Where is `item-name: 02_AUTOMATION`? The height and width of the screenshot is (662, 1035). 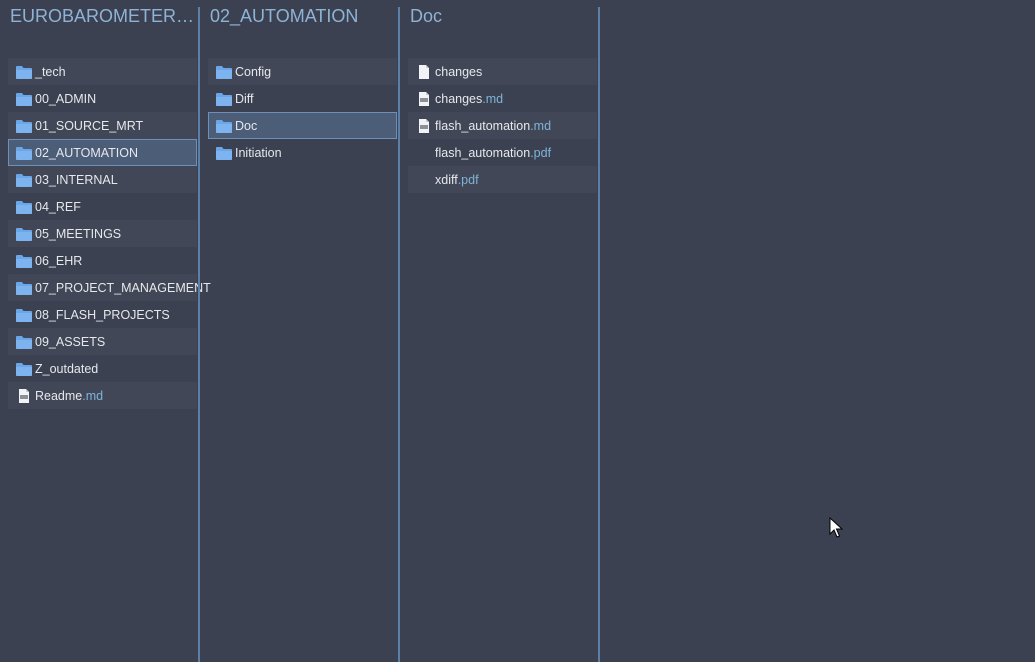 item-name: 02_AUTOMATION is located at coordinates (87, 152).